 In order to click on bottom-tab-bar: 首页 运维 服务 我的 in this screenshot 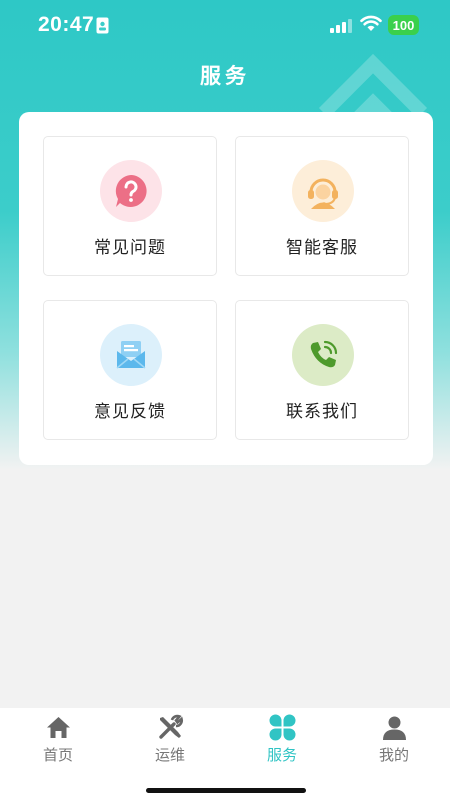, I will do `click(225, 754)`.